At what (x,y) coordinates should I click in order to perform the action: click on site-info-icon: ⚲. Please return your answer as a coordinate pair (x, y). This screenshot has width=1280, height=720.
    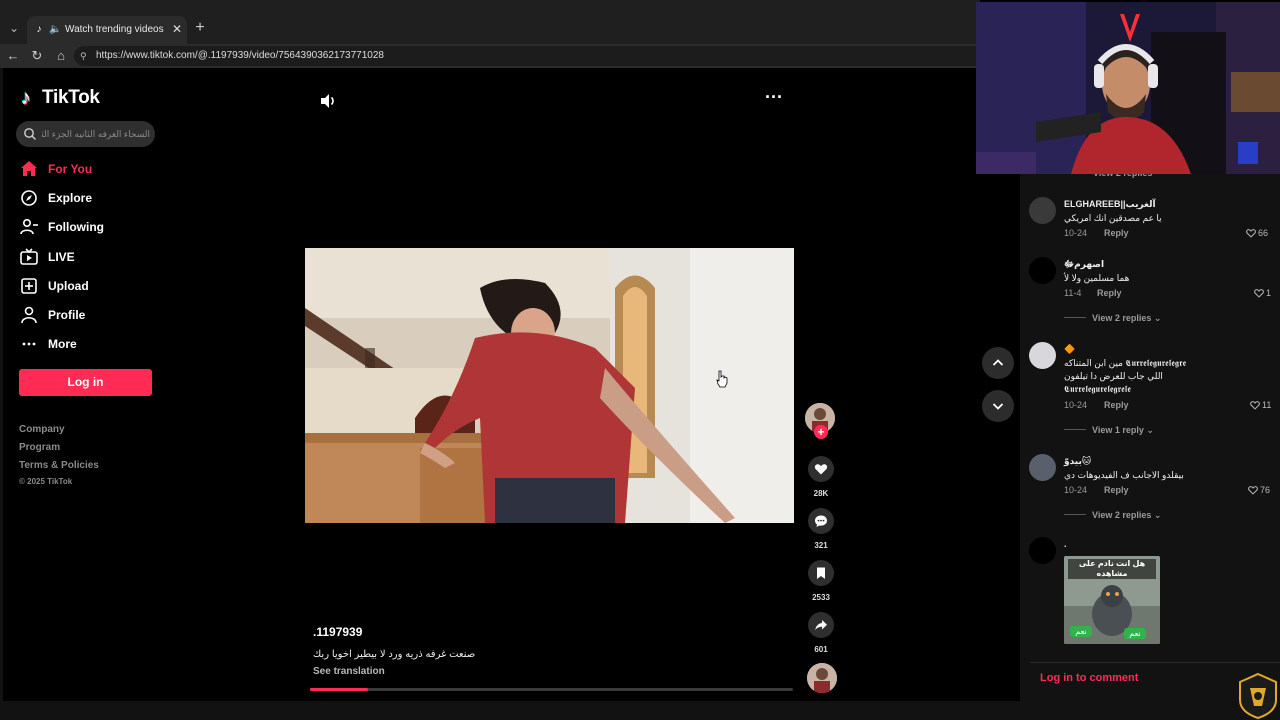
    Looking at the image, I should click on (86, 56).